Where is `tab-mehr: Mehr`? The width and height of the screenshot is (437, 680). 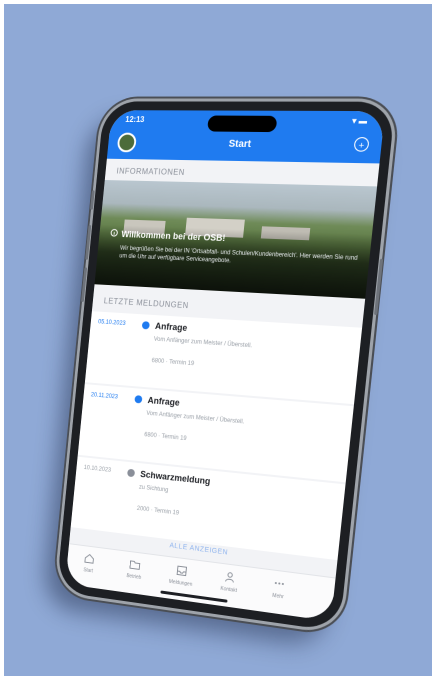 tab-mehr: Mehr is located at coordinates (279, 588).